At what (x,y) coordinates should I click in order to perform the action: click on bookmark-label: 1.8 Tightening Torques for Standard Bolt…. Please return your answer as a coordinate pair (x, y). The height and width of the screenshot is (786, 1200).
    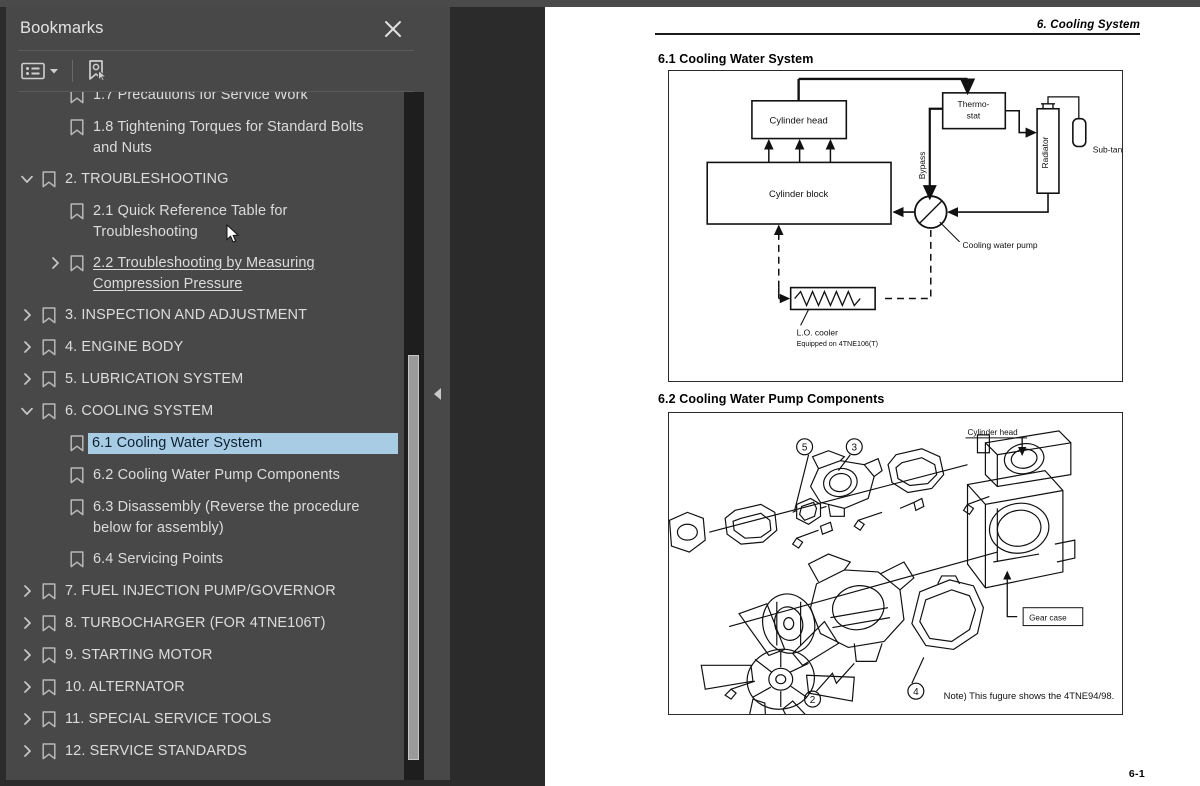
    Looking at the image, I should click on (228, 137).